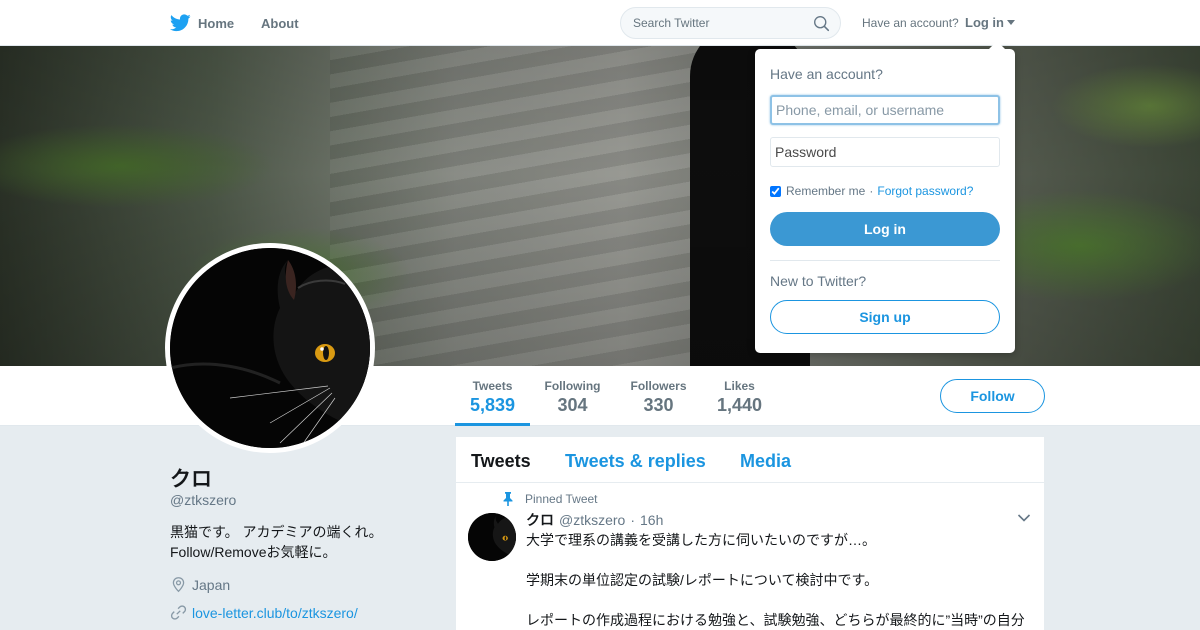 This screenshot has width=1200, height=630. I want to click on search-icon, so click(821, 23).